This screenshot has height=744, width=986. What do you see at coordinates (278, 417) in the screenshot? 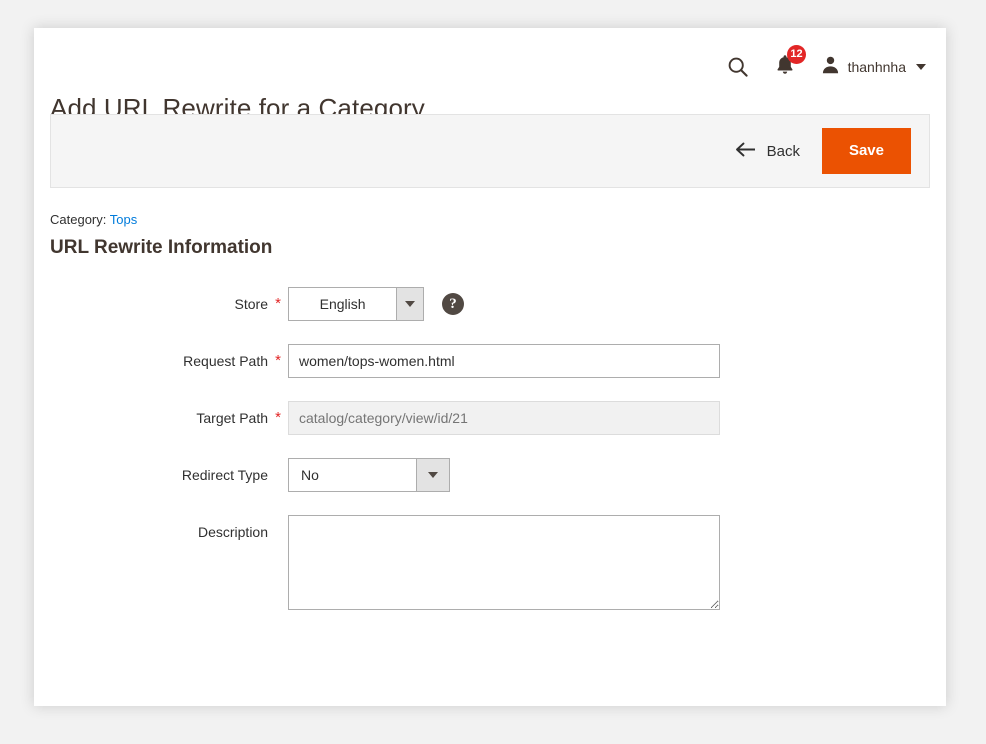
I see `target-path-required-mark: *` at bounding box center [278, 417].